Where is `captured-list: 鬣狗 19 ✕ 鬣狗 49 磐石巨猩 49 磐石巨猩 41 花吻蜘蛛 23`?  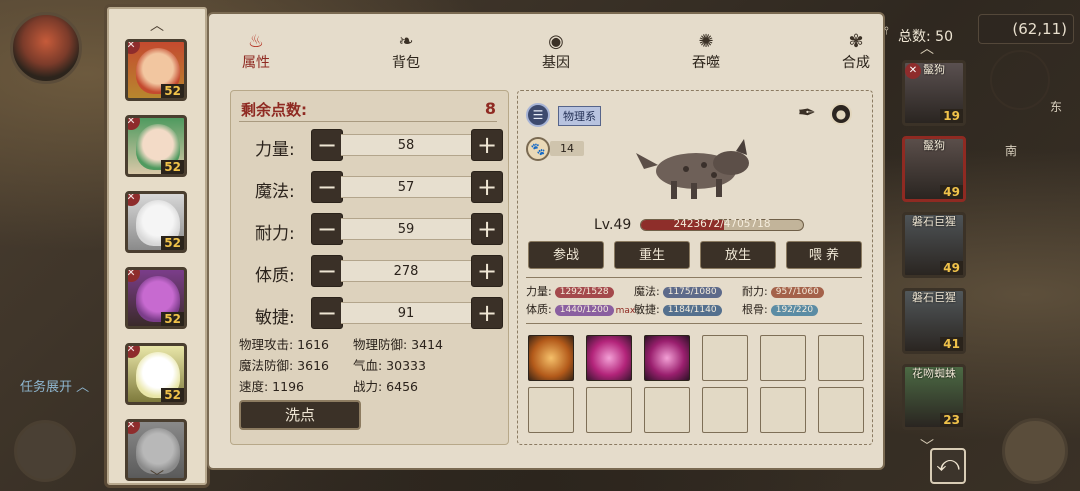 captured-list: 鬣狗 19 ✕ 鬣狗 49 磐石巨猩 49 磐石巨猩 41 花吻蜘蛛 23 is located at coordinates (932, 243).